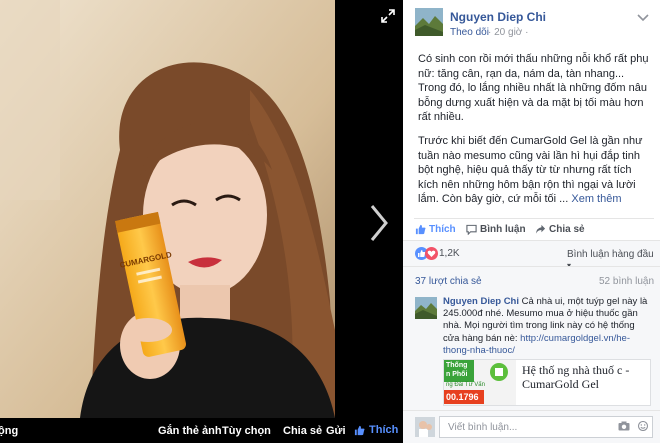 The height and width of the screenshot is (443, 660). What do you see at coordinates (449, 253) in the screenshot?
I see `reaction-count: 1,2K` at bounding box center [449, 253].